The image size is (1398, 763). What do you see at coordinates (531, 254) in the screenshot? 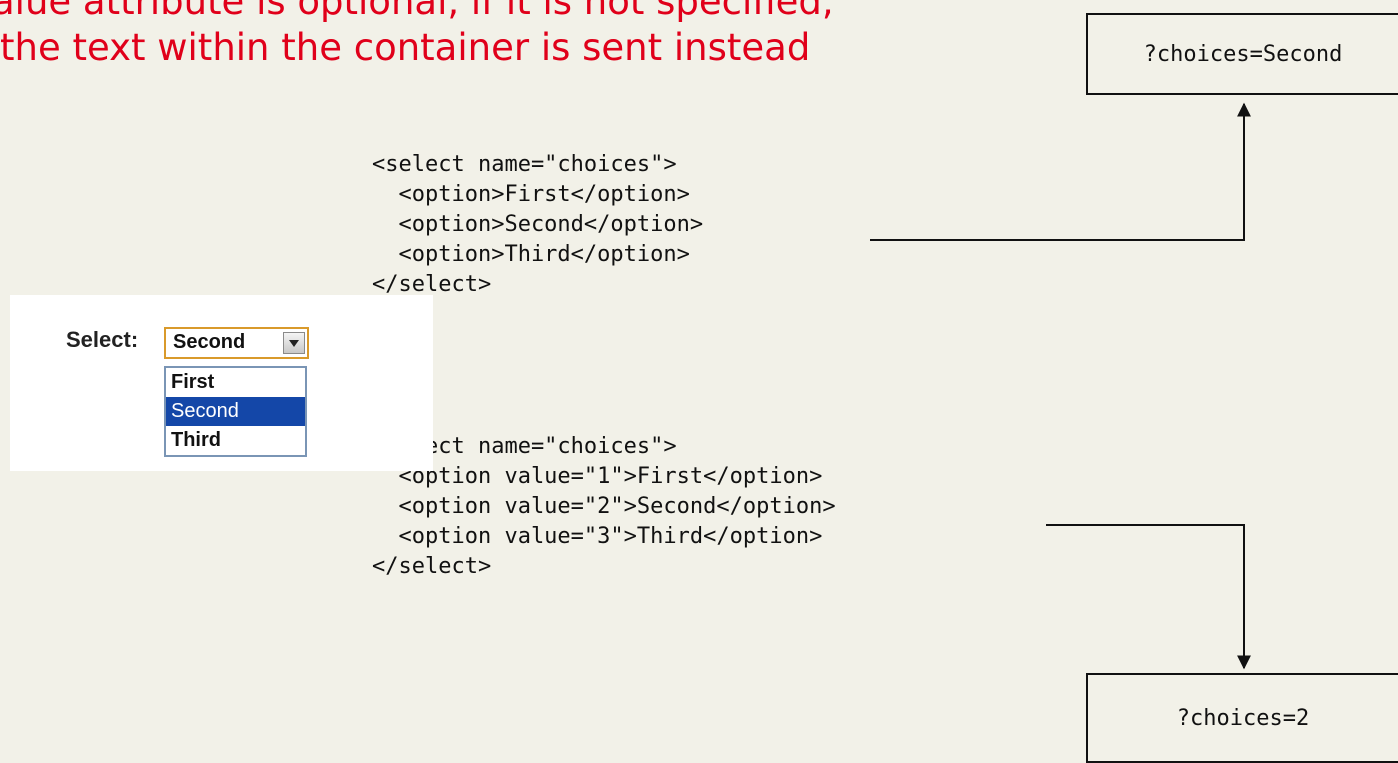
I see `code-line: <option>Third</option>` at bounding box center [531, 254].